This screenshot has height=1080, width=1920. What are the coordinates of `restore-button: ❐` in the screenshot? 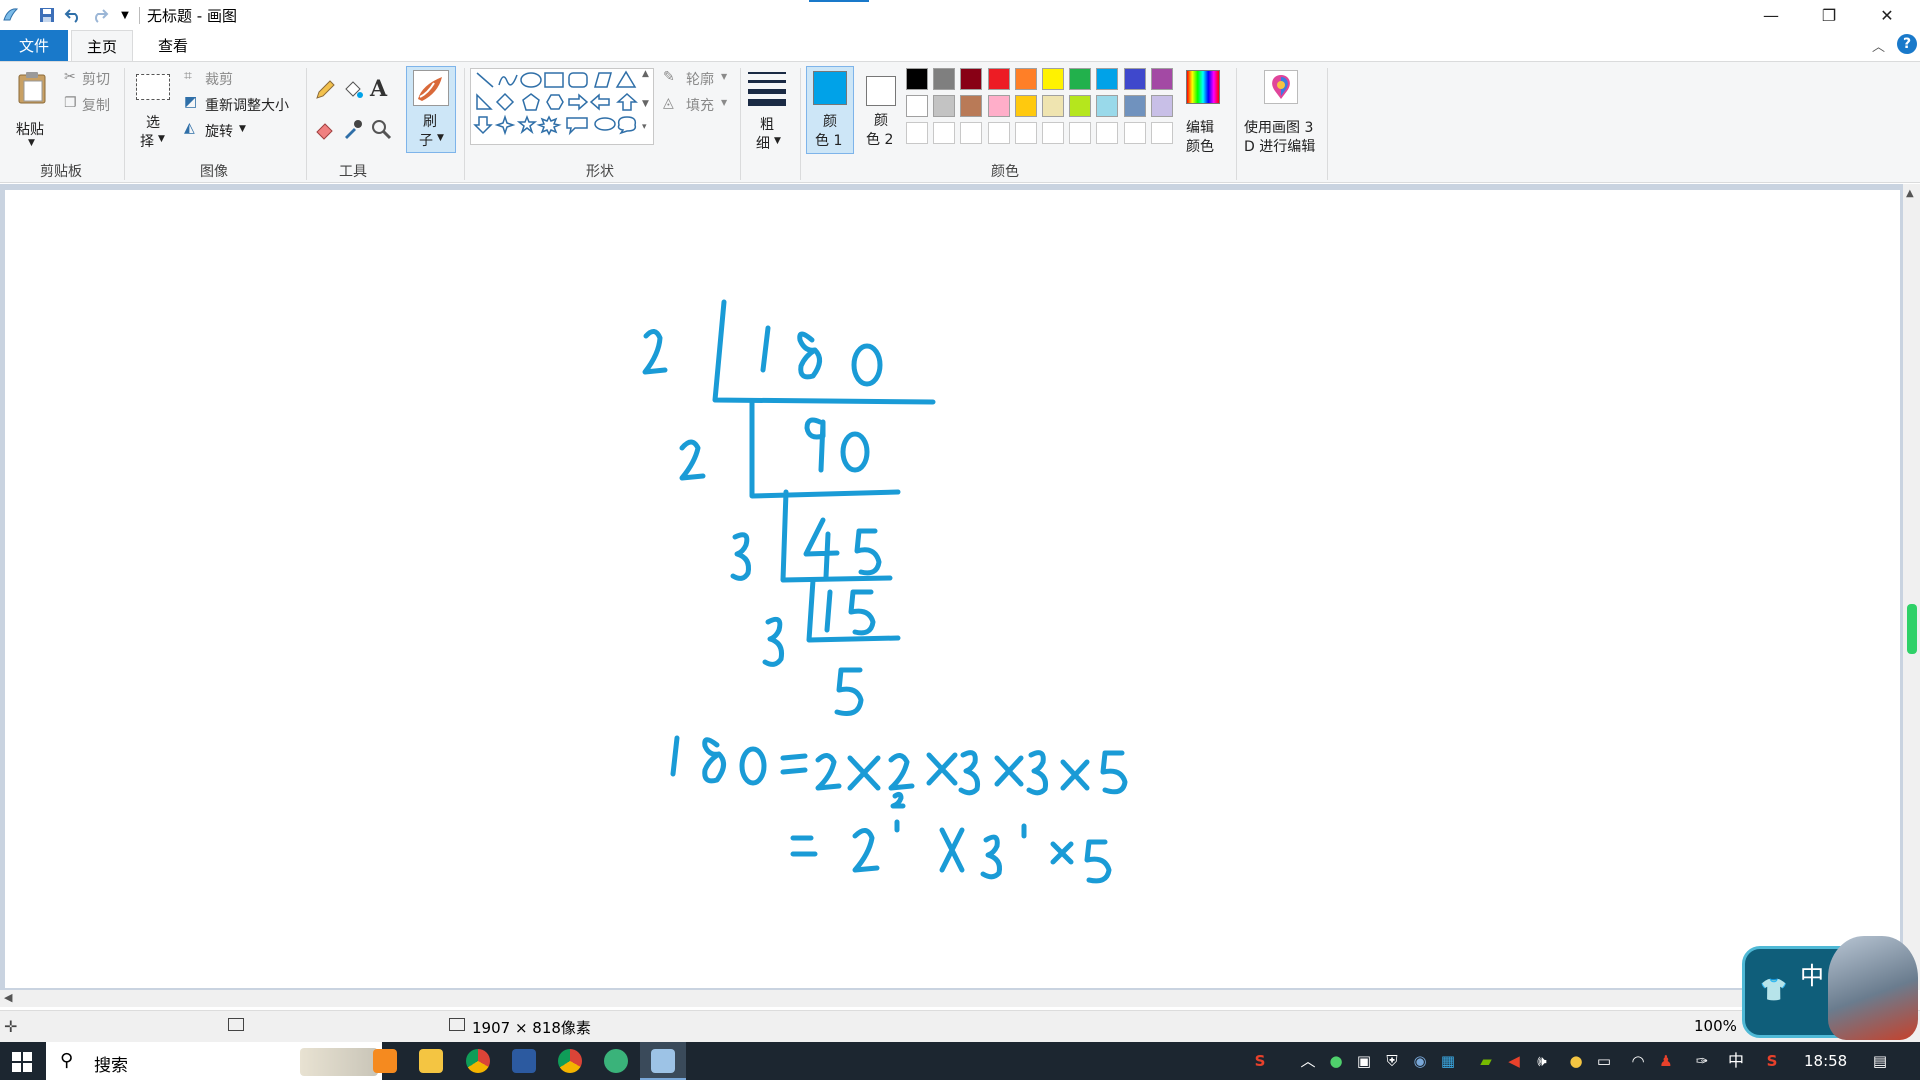 It's located at (1829, 15).